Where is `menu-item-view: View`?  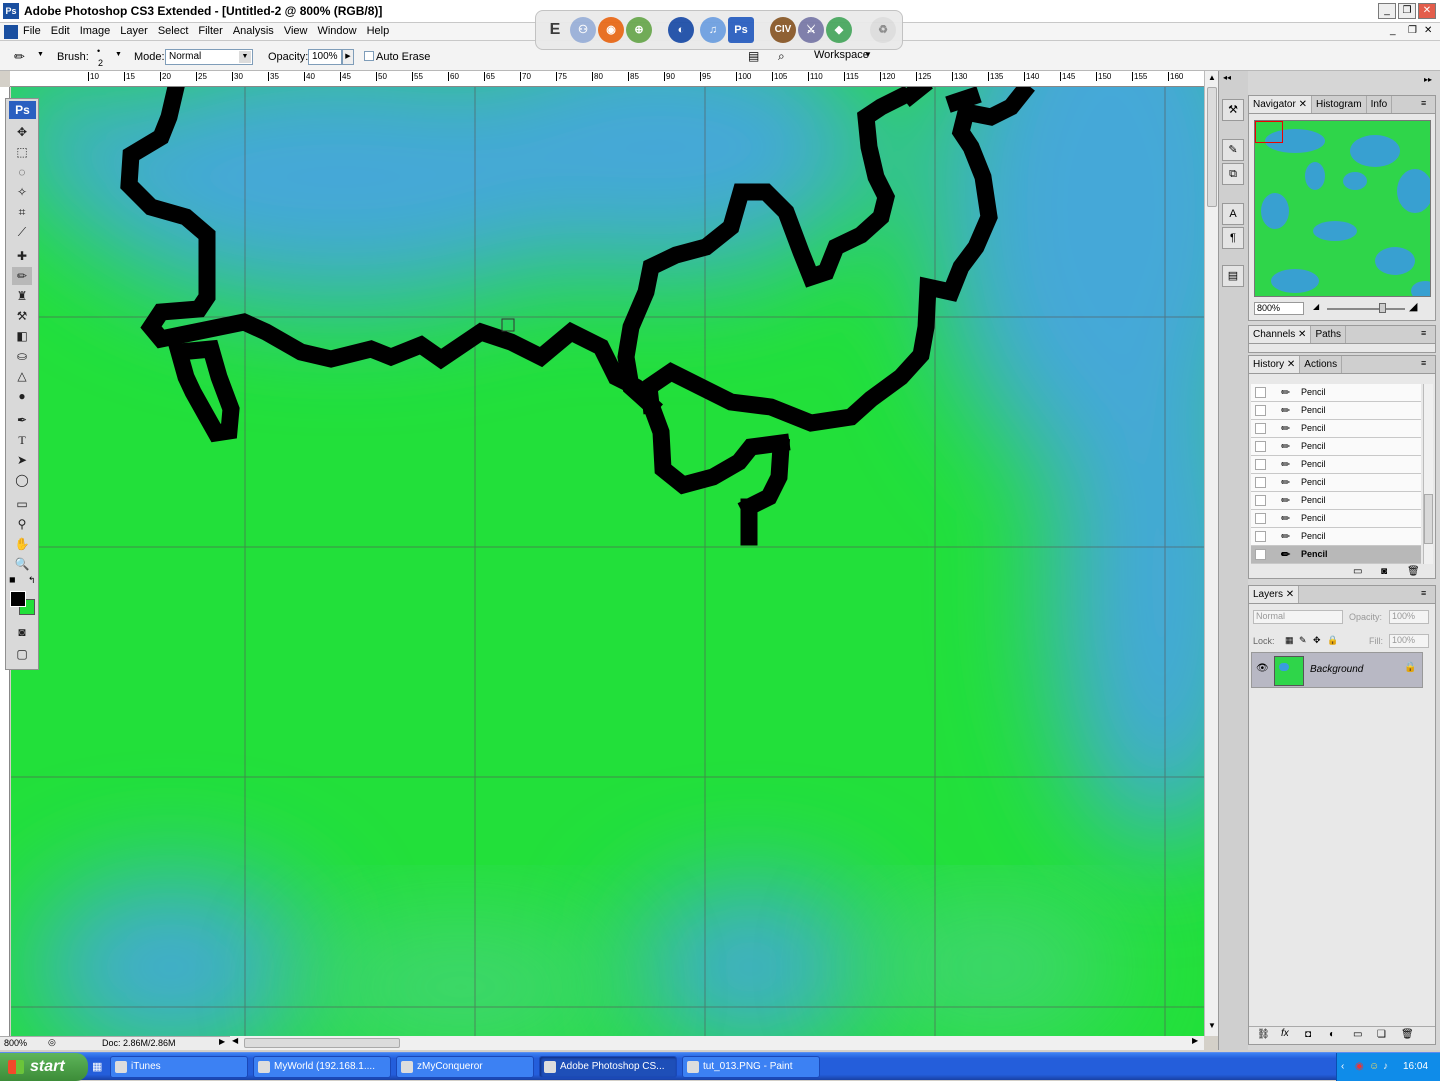 menu-item-view: View is located at coordinates (296, 31).